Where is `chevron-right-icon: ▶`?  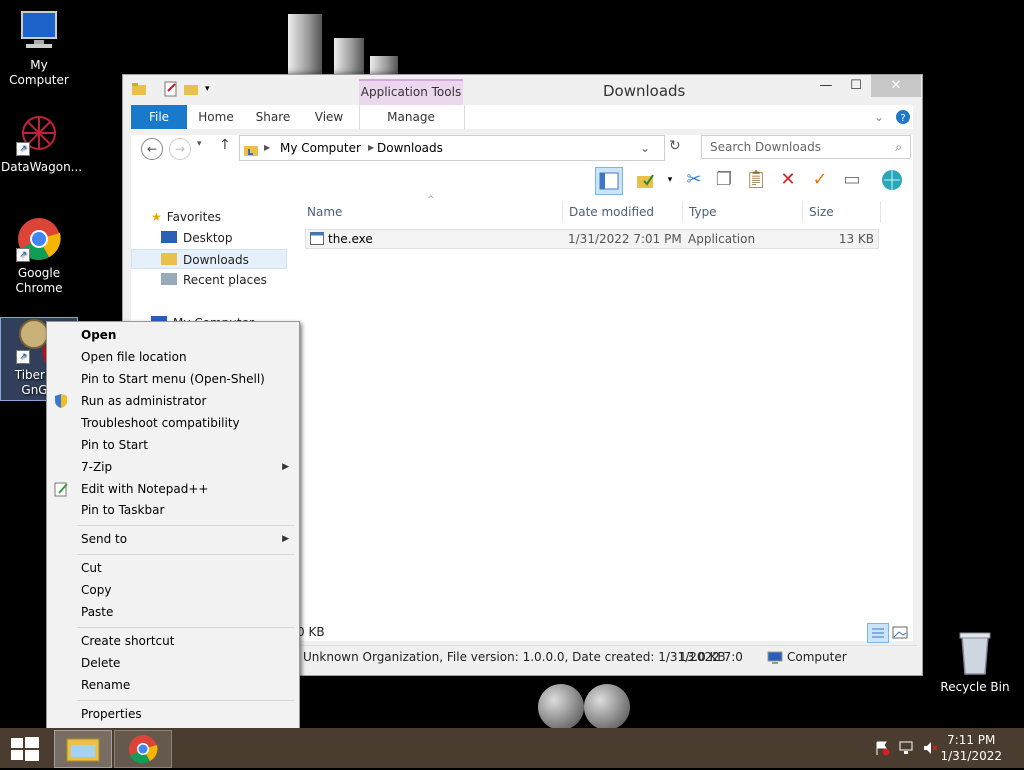 chevron-right-icon: ▶ is located at coordinates (267, 147).